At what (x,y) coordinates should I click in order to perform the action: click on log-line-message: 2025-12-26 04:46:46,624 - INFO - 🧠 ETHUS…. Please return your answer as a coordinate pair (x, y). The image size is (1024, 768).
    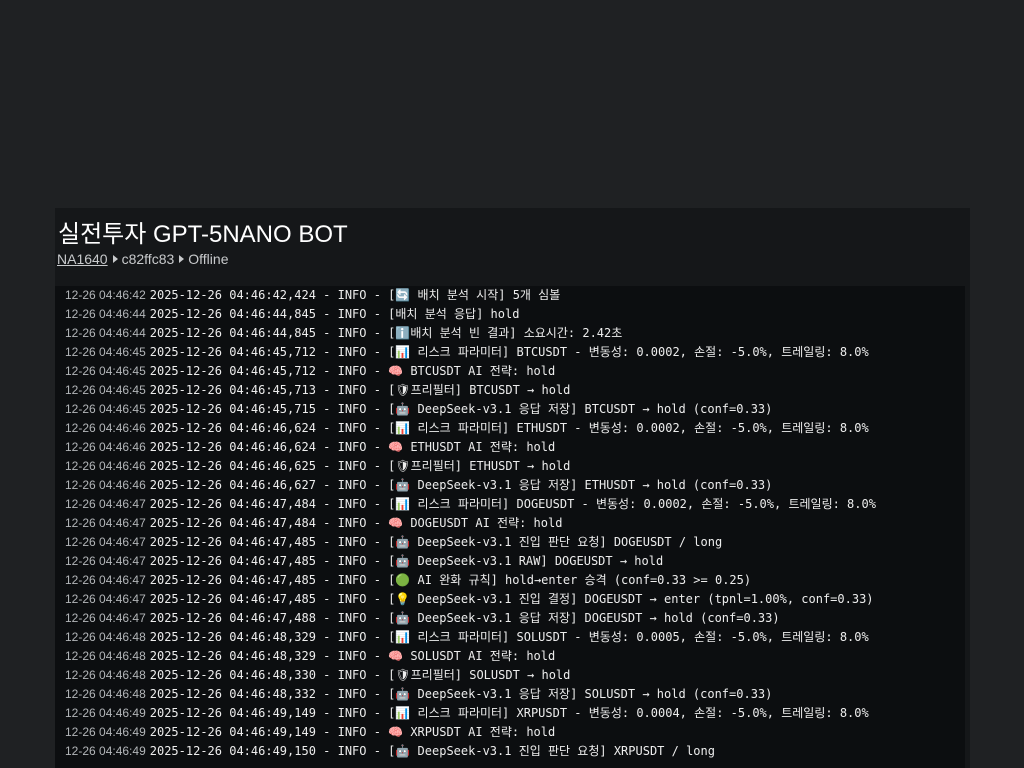
    Looking at the image, I should click on (352, 447).